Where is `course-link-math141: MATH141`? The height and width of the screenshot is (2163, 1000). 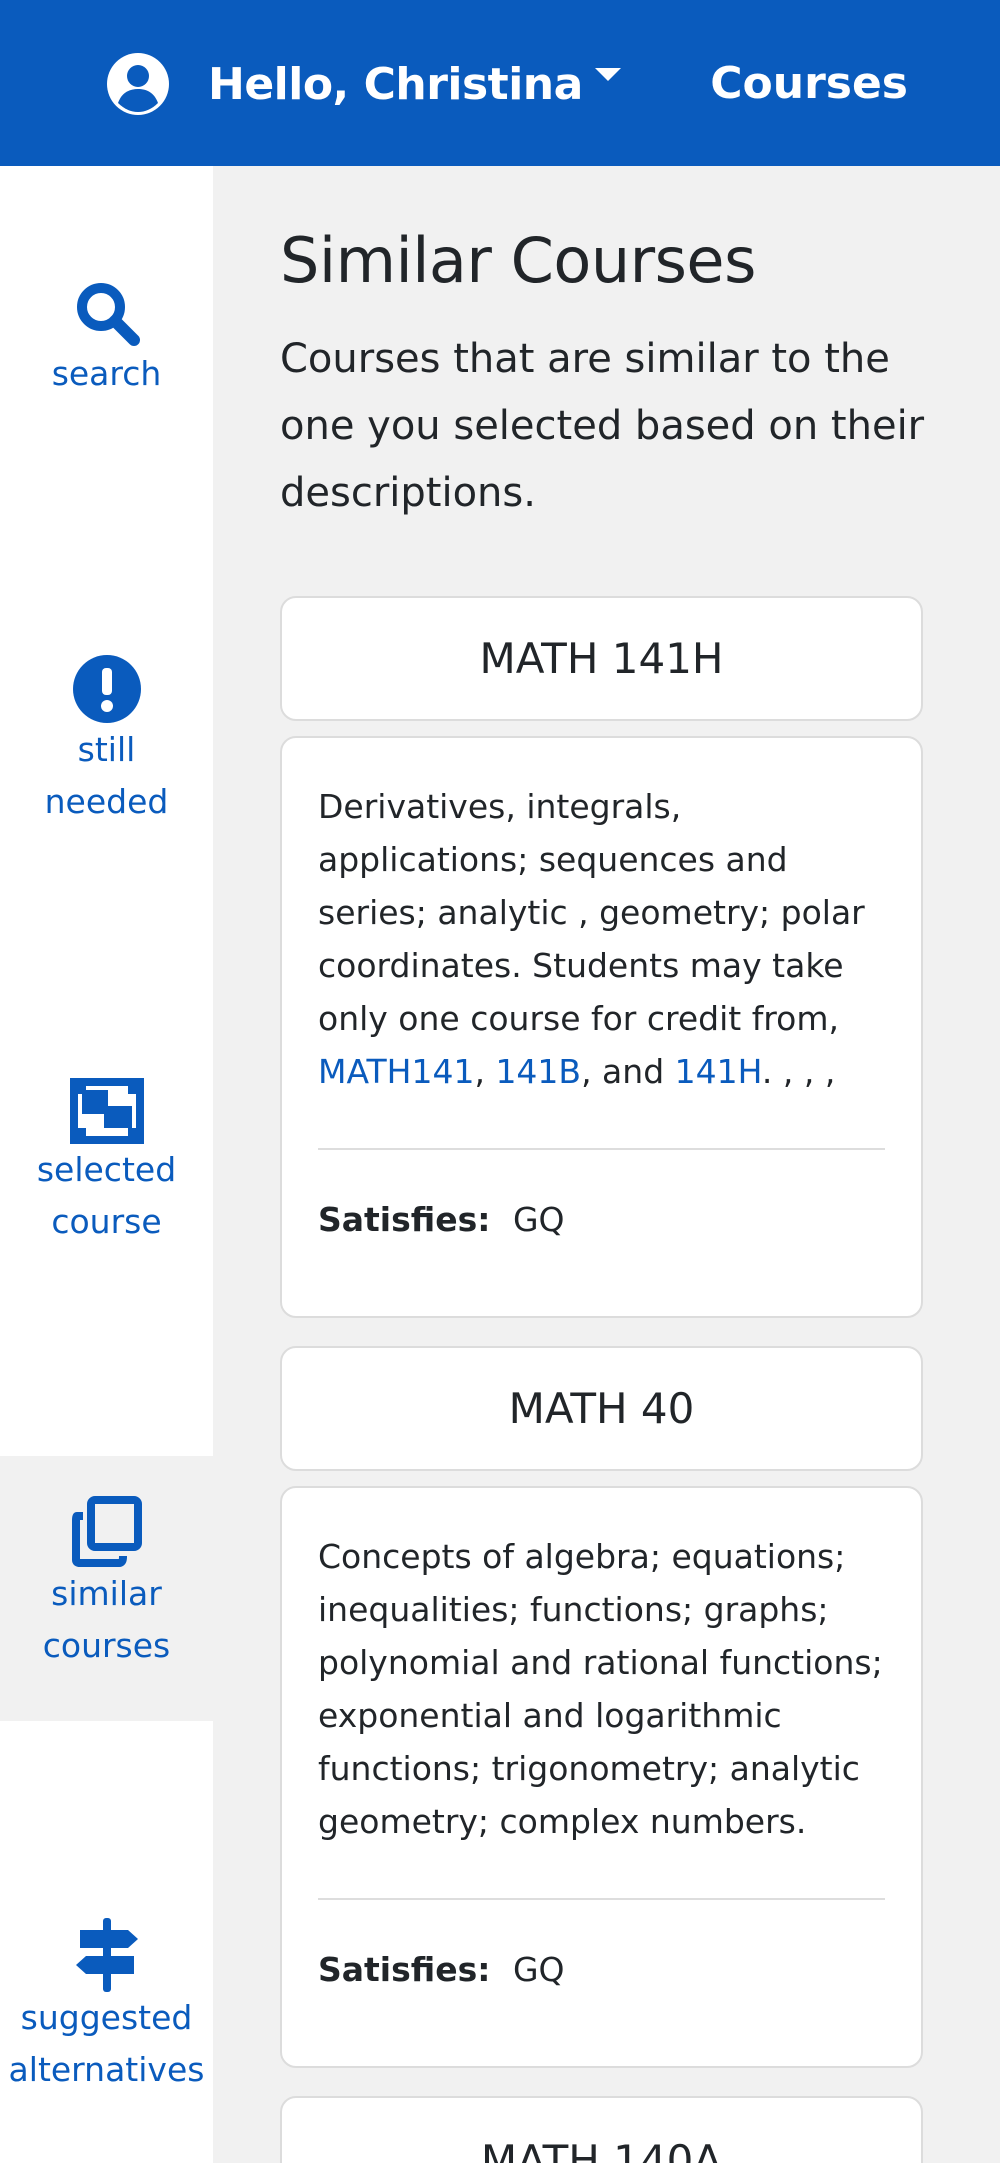
course-link-math141: MATH141 is located at coordinates (396, 1071).